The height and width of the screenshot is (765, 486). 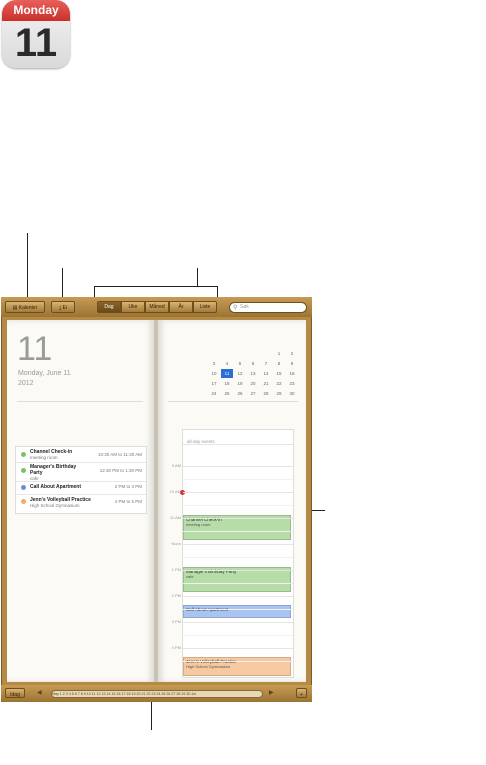 I want to click on mini-month-day: 12, so click(x=240, y=373).